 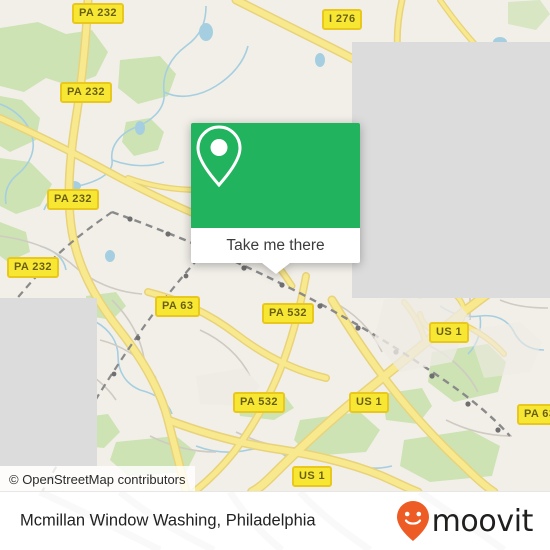 I want to click on road-shield-pa232-upper: PA 232, so click(x=86, y=92).